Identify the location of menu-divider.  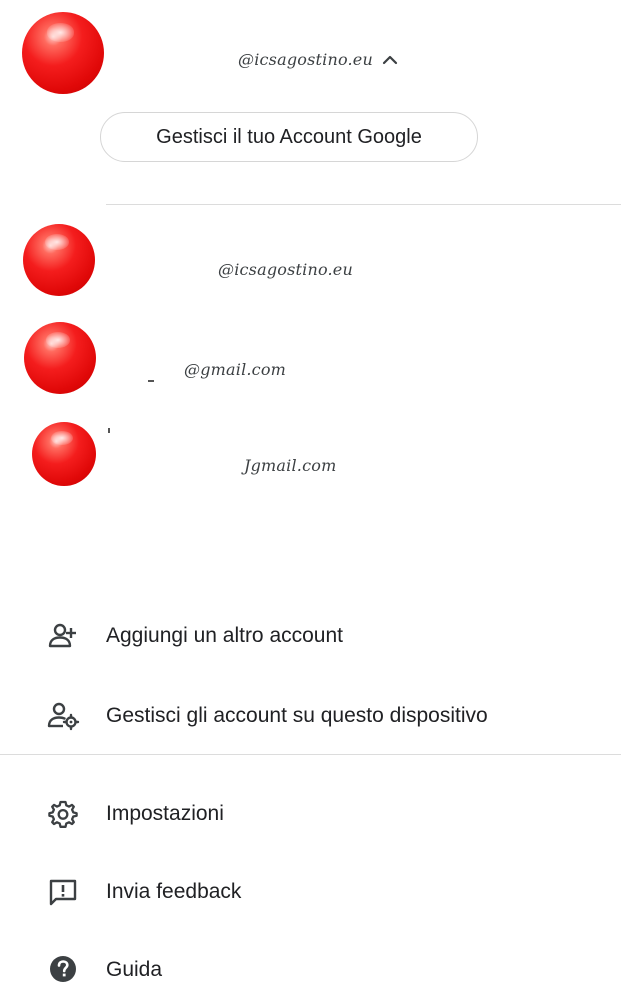
(310, 754).